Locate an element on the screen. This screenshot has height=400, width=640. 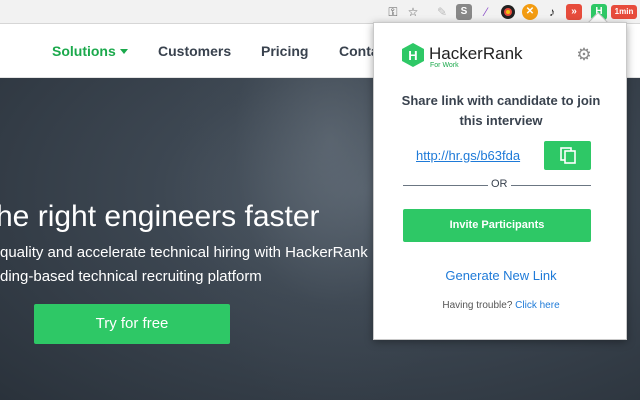
chevron-down-icon is located at coordinates (123, 51).